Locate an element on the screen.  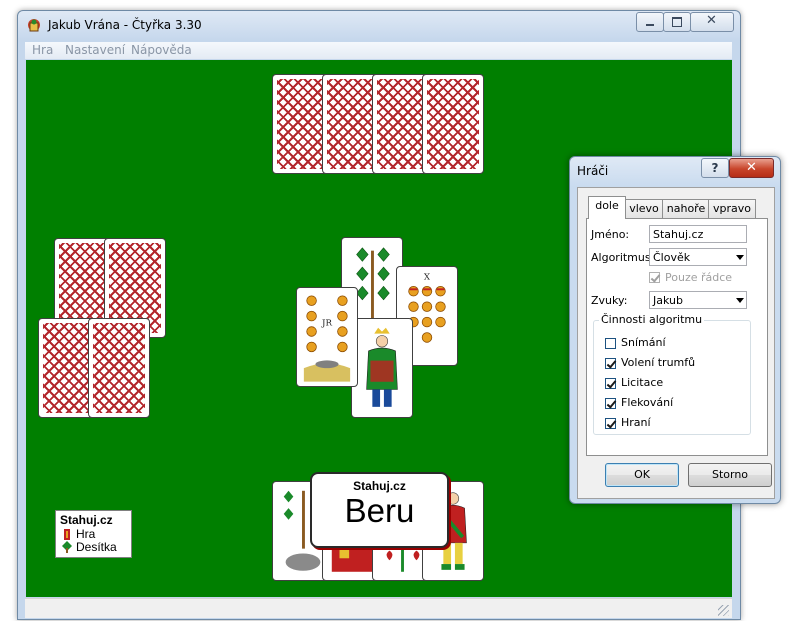
help-icon: ? is located at coordinates (715, 168).